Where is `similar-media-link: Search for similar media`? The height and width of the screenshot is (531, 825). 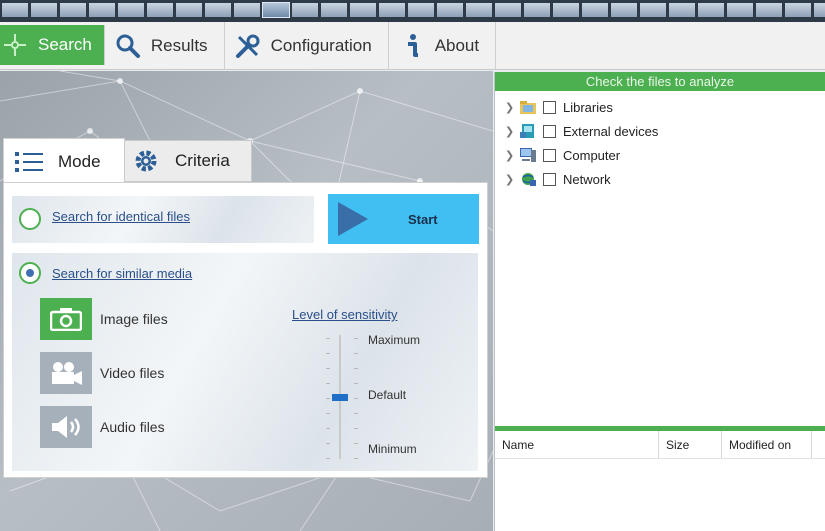
similar-media-link: Search for similar media is located at coordinates (122, 273).